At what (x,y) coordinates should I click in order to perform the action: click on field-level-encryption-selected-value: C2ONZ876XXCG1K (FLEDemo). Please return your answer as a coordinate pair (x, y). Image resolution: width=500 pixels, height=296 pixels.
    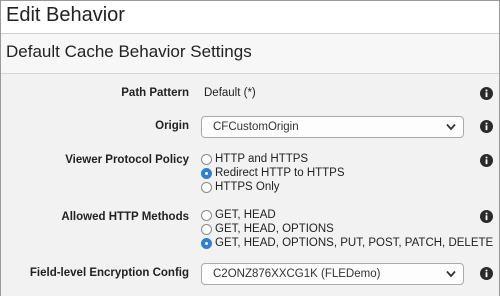
    Looking at the image, I should click on (297, 274).